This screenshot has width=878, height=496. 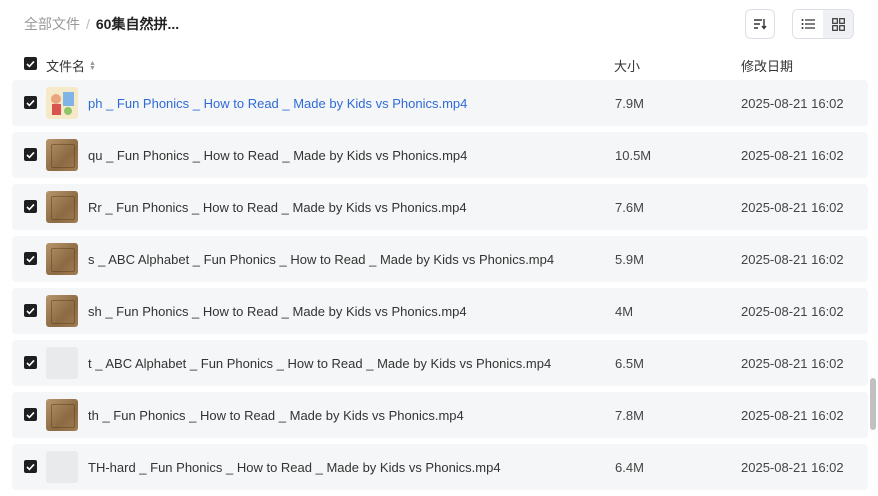 What do you see at coordinates (629, 103) in the screenshot?
I see `file-size: 7.9M` at bounding box center [629, 103].